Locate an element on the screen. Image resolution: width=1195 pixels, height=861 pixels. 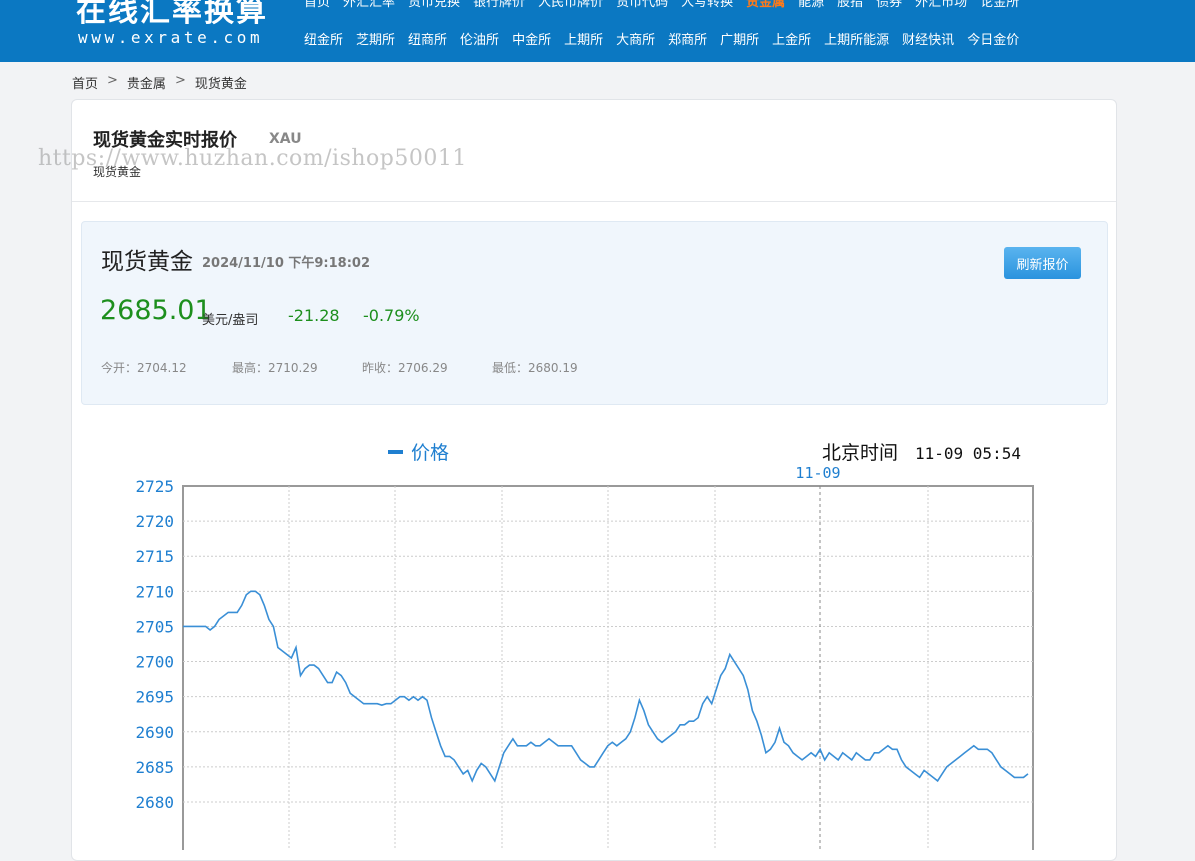
breadcrumb-precious-metals: 贵金属 is located at coordinates (146, 82).